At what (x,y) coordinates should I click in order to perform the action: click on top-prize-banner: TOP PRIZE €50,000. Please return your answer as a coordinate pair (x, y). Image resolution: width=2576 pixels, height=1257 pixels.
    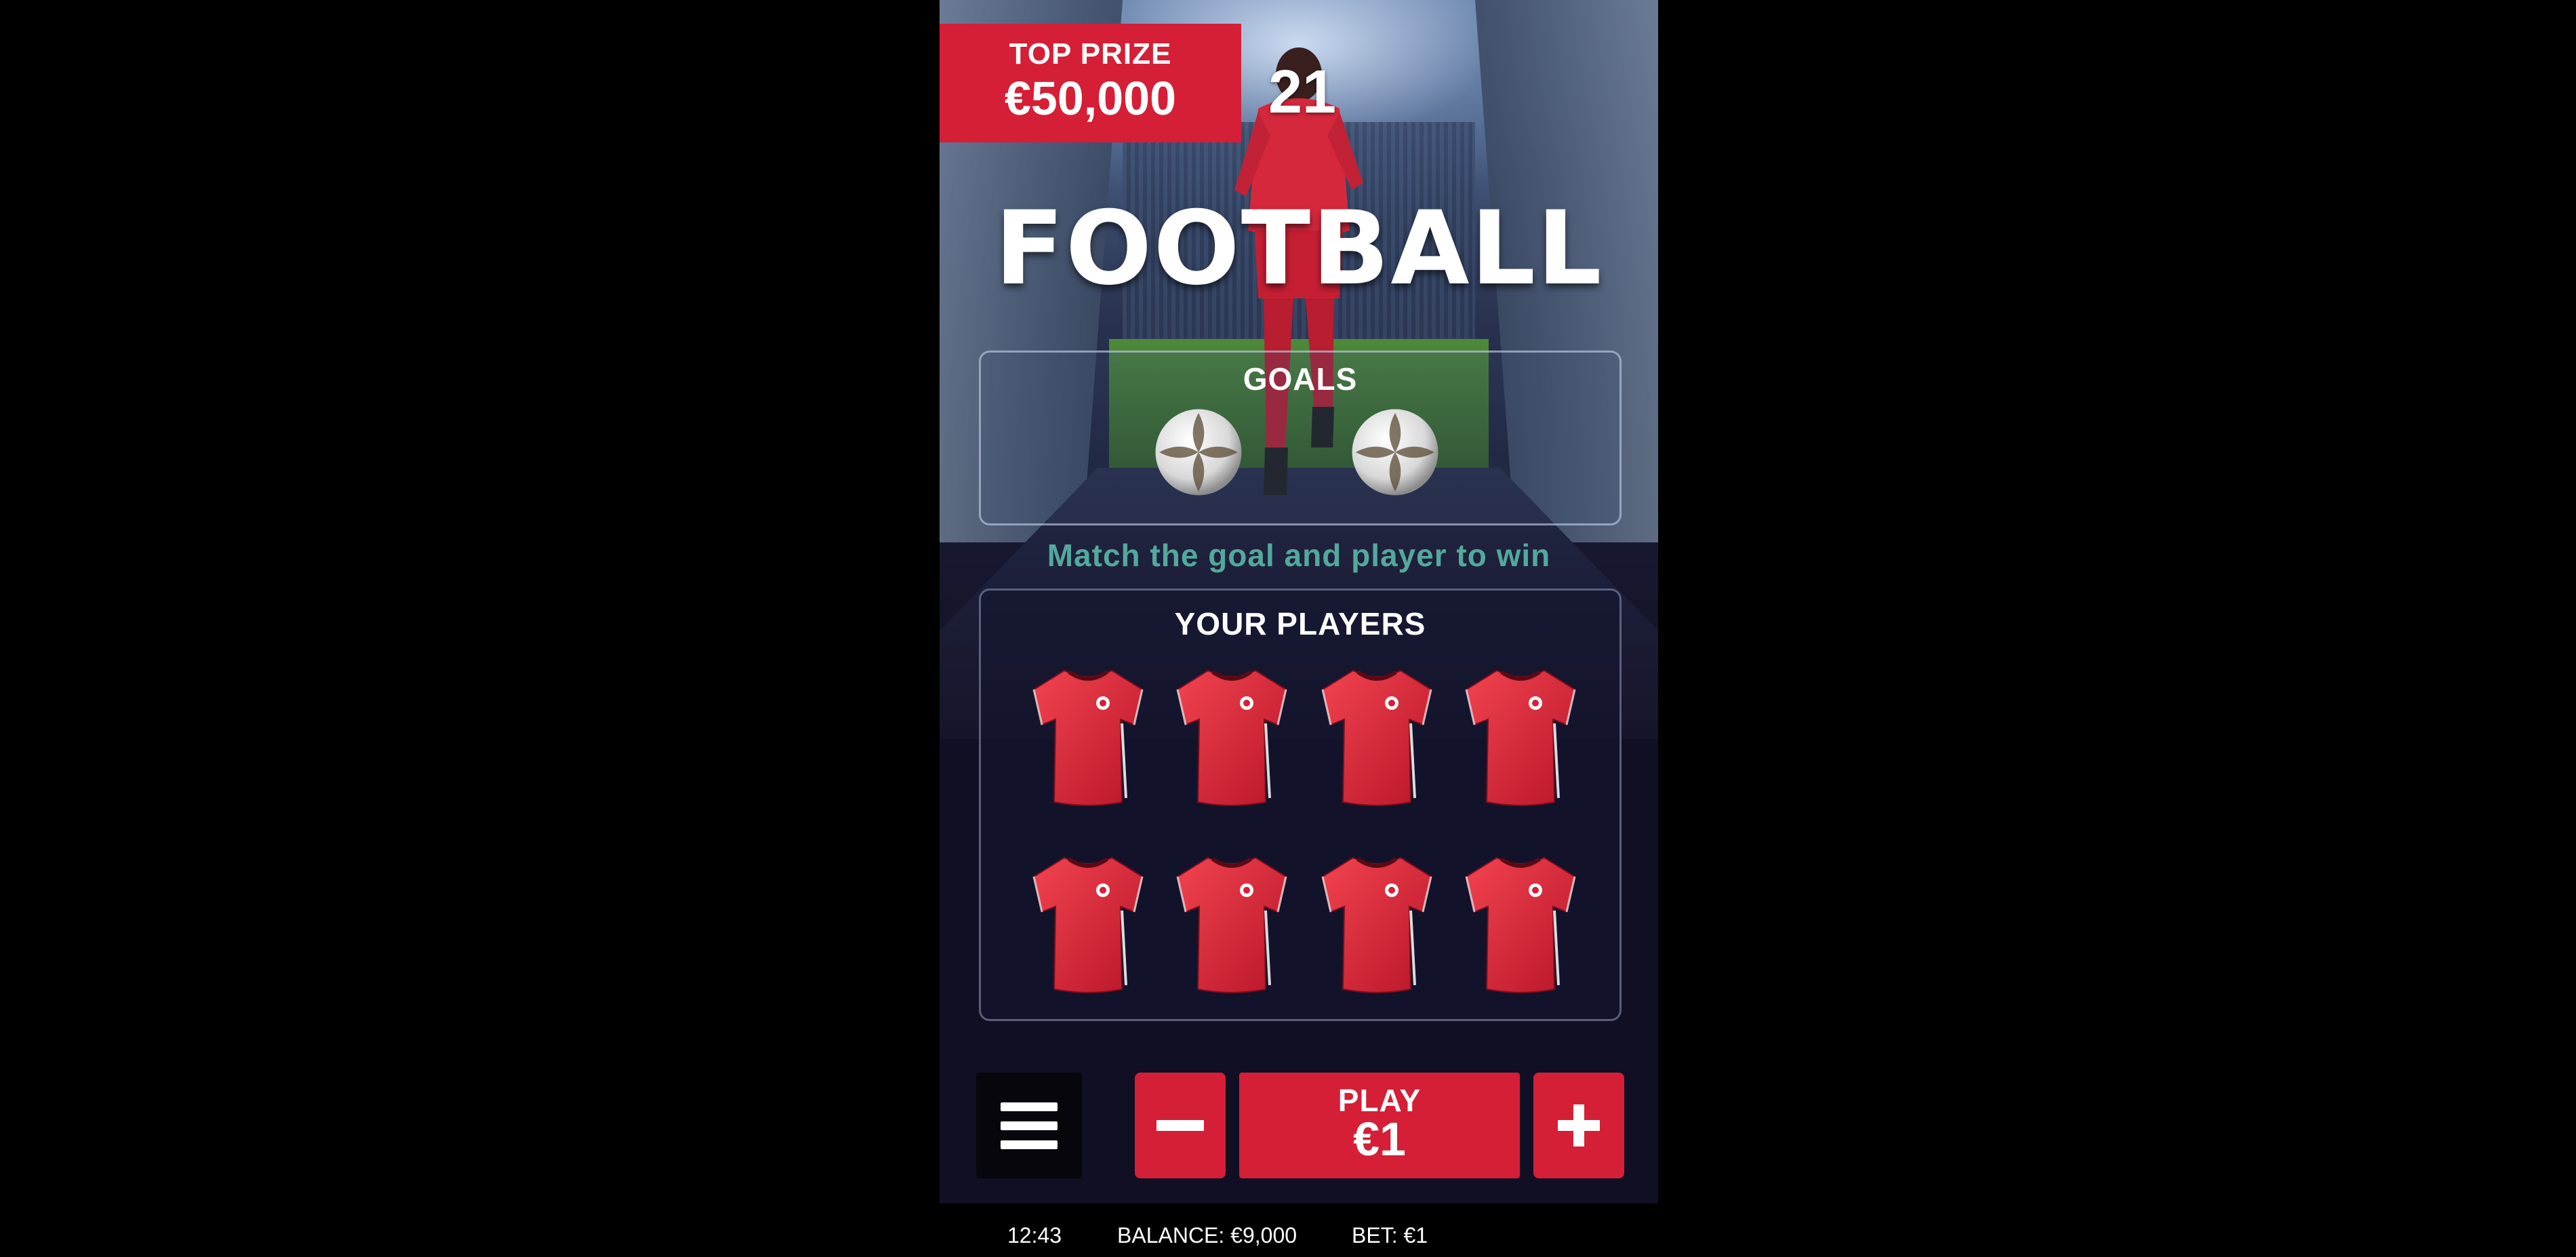
    Looking at the image, I should click on (1090, 83).